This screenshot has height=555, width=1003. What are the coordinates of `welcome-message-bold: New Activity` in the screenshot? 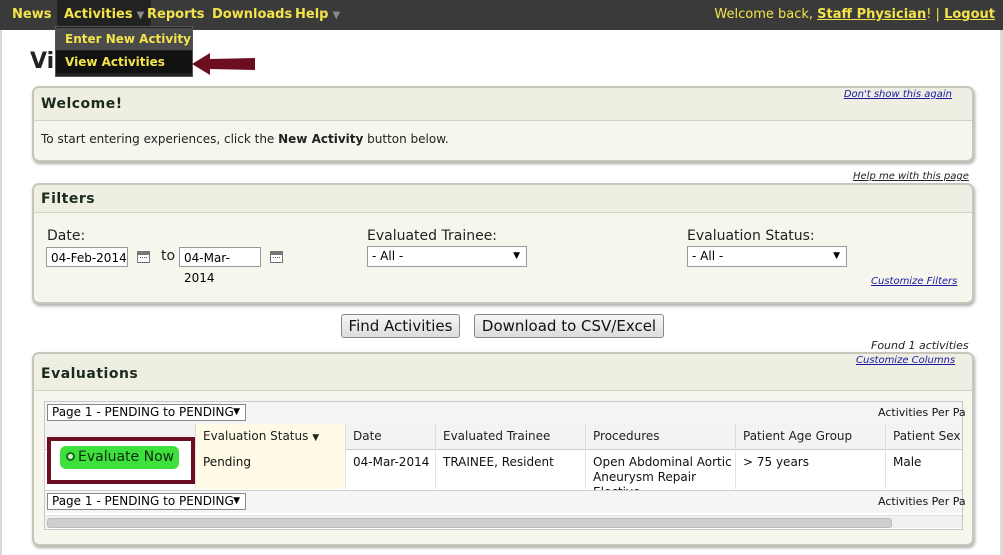 It's located at (321, 139).